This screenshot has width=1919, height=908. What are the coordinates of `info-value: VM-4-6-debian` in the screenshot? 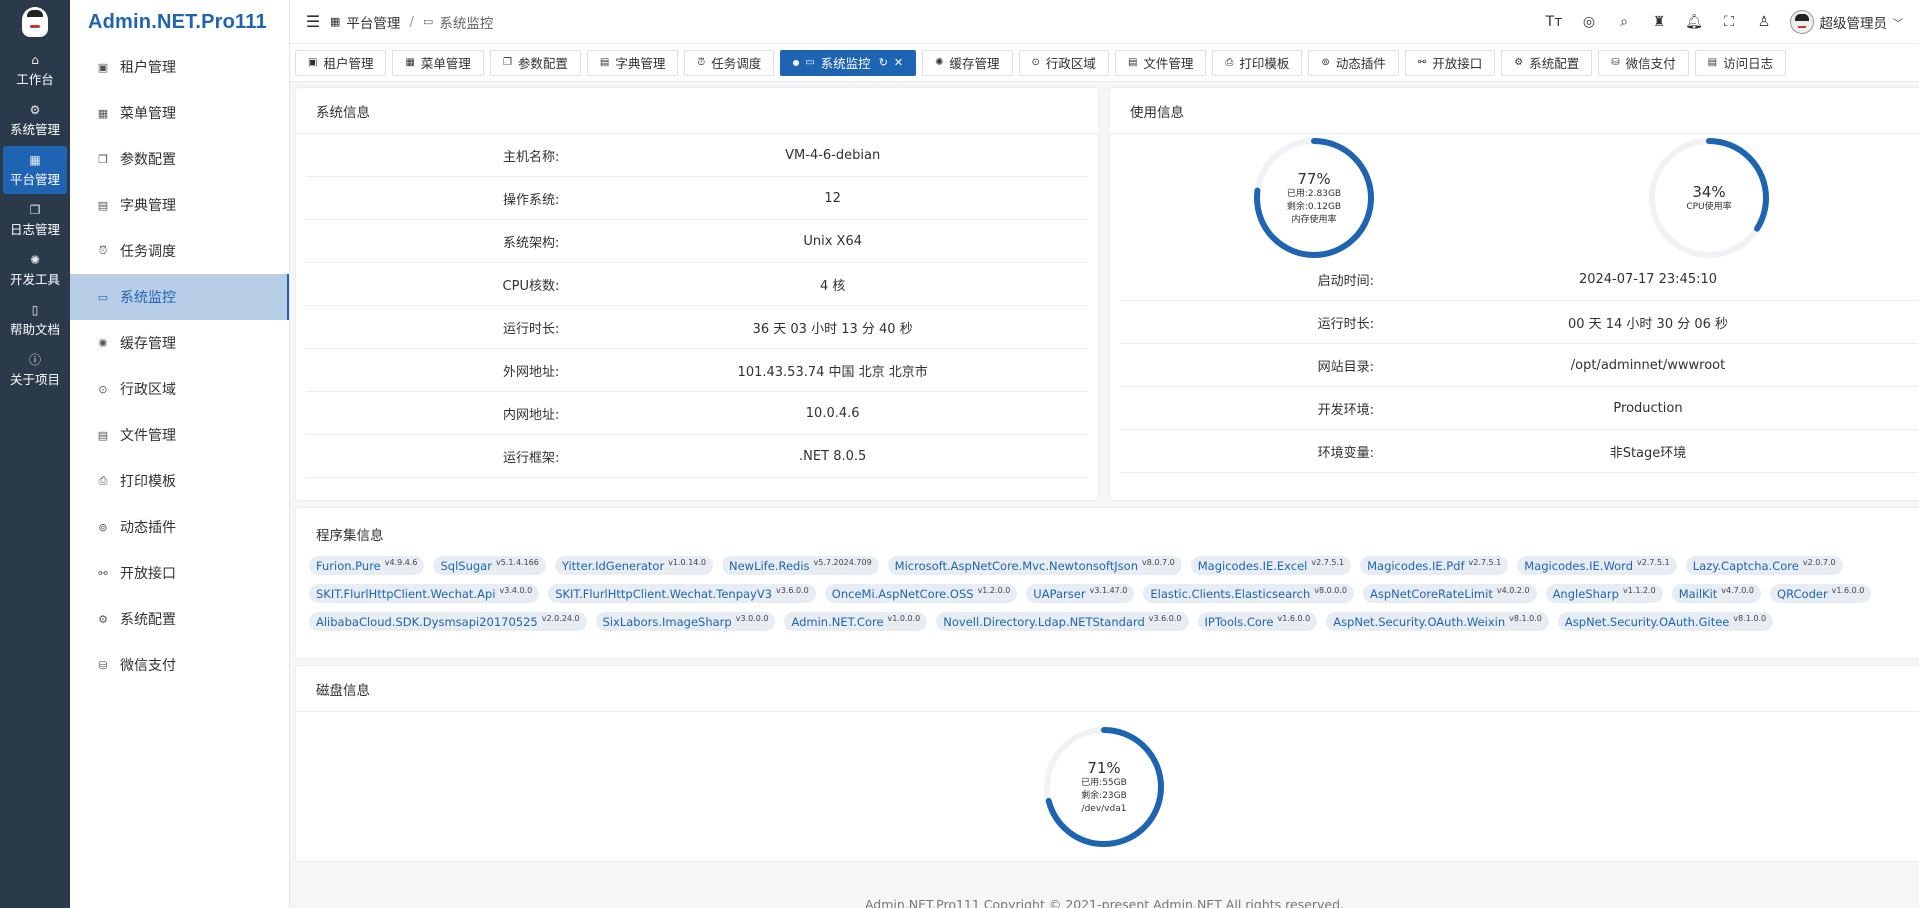 It's located at (833, 155).